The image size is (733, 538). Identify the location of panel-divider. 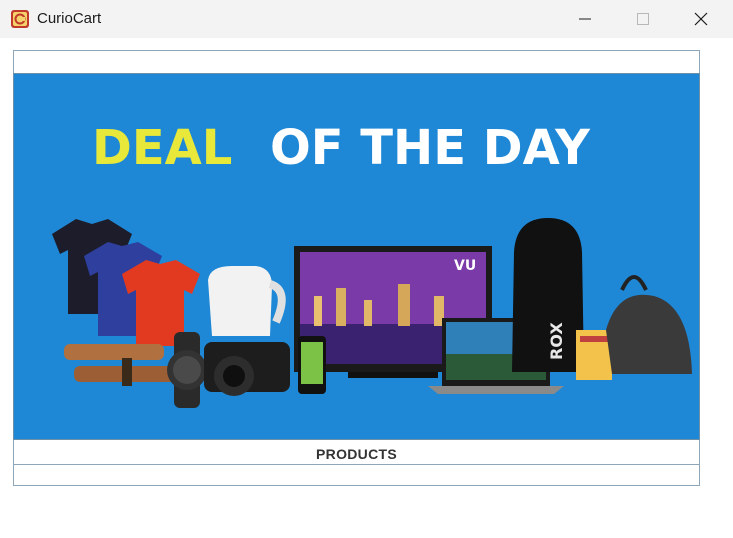
(356, 464).